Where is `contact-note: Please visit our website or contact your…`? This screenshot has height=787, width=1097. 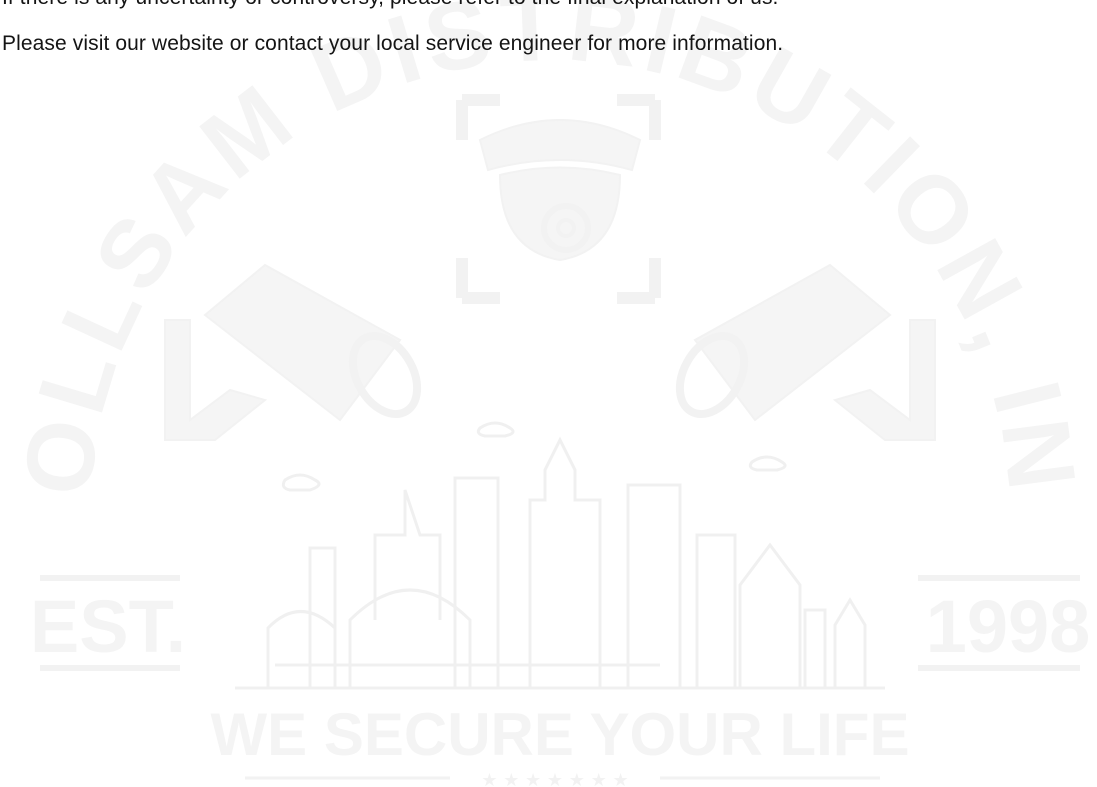
contact-note: Please visit our website or contact your… is located at coordinates (393, 43).